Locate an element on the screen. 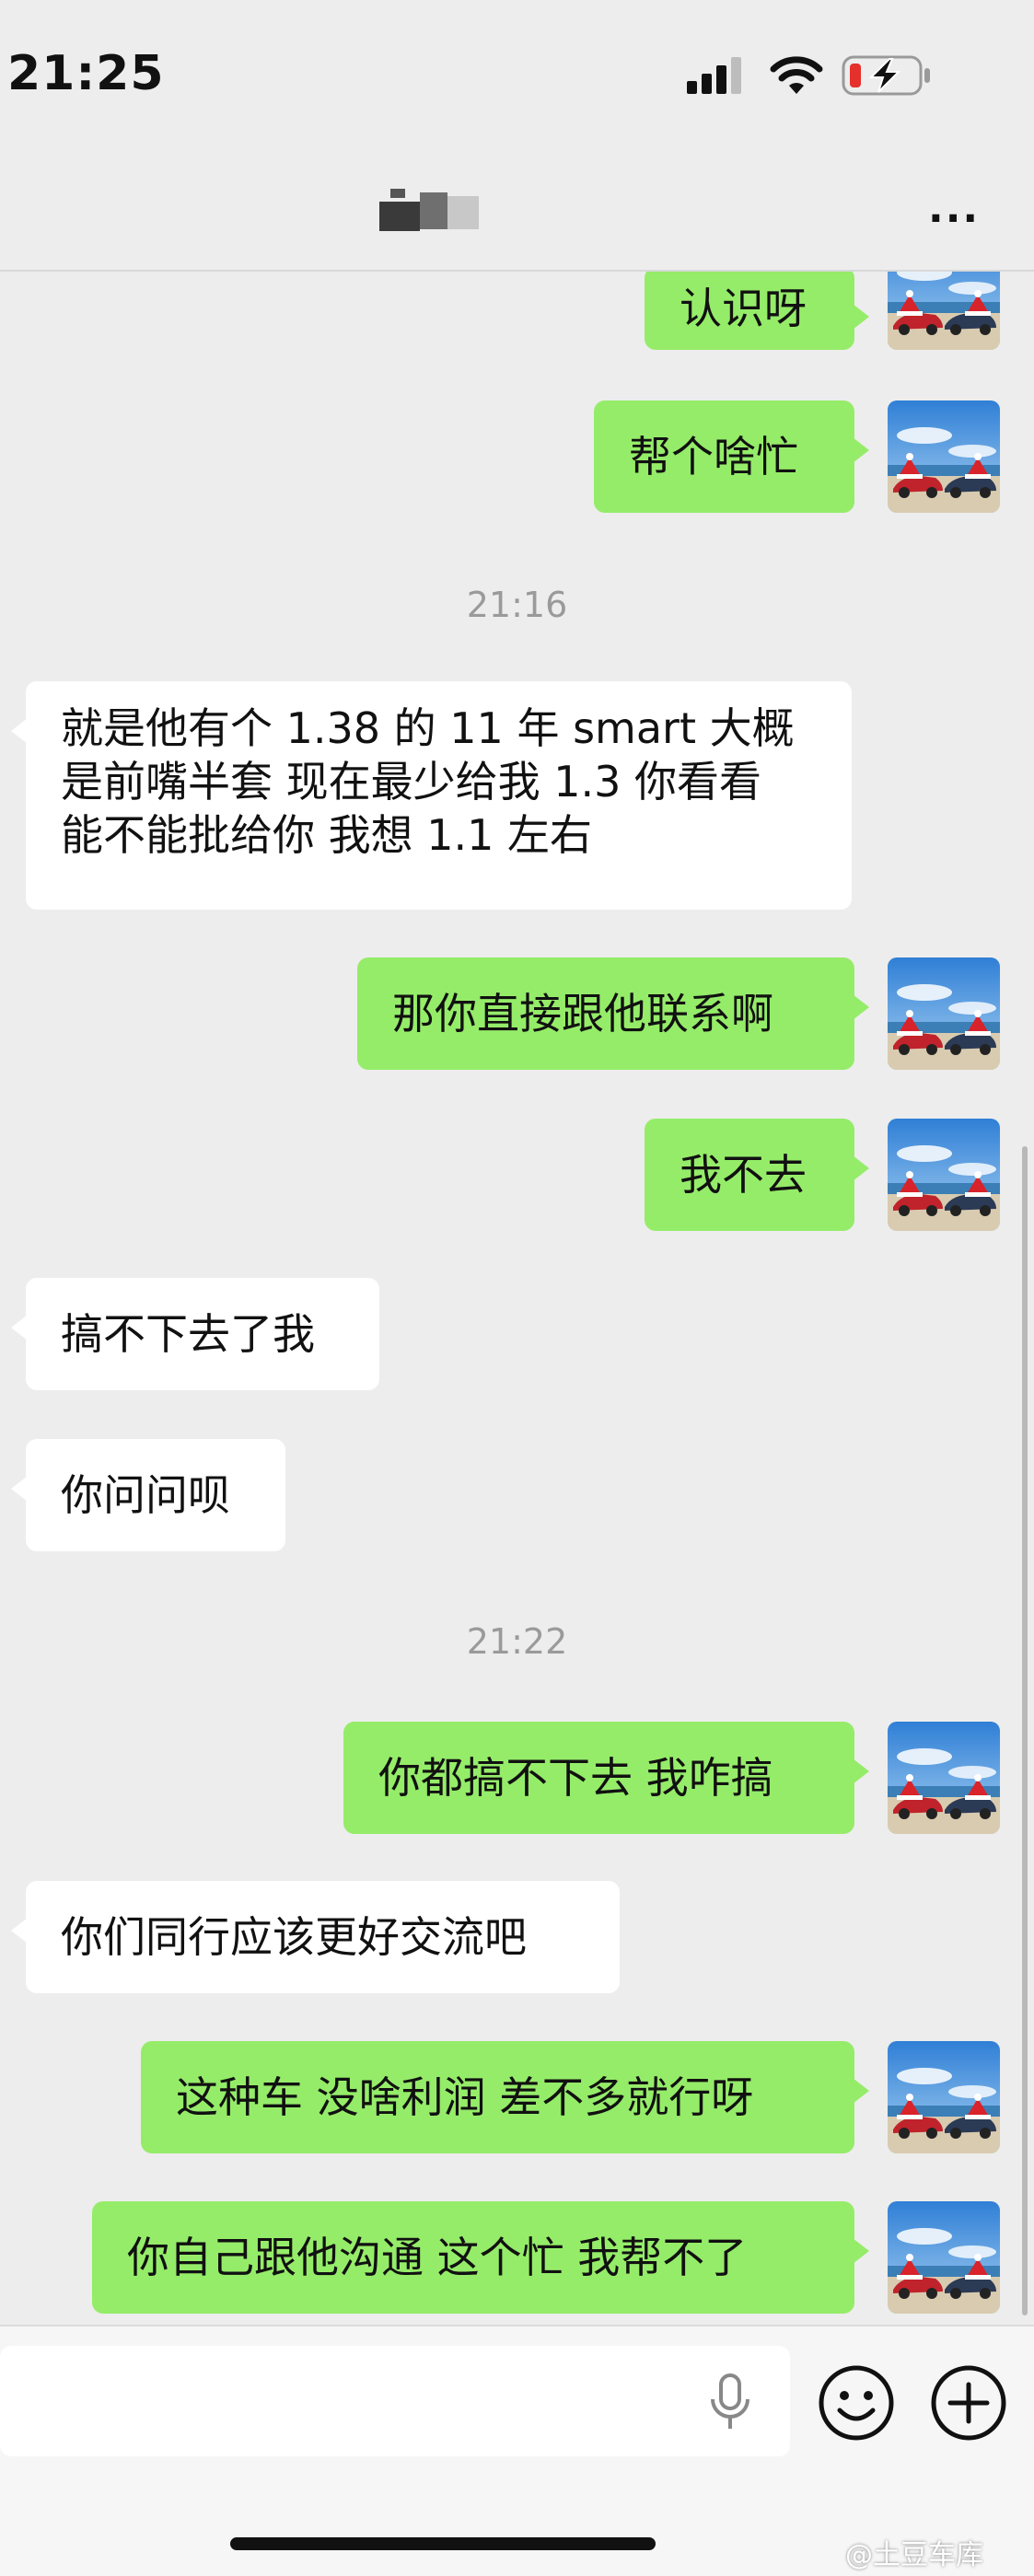  microphone-icon is located at coordinates (730, 2402).